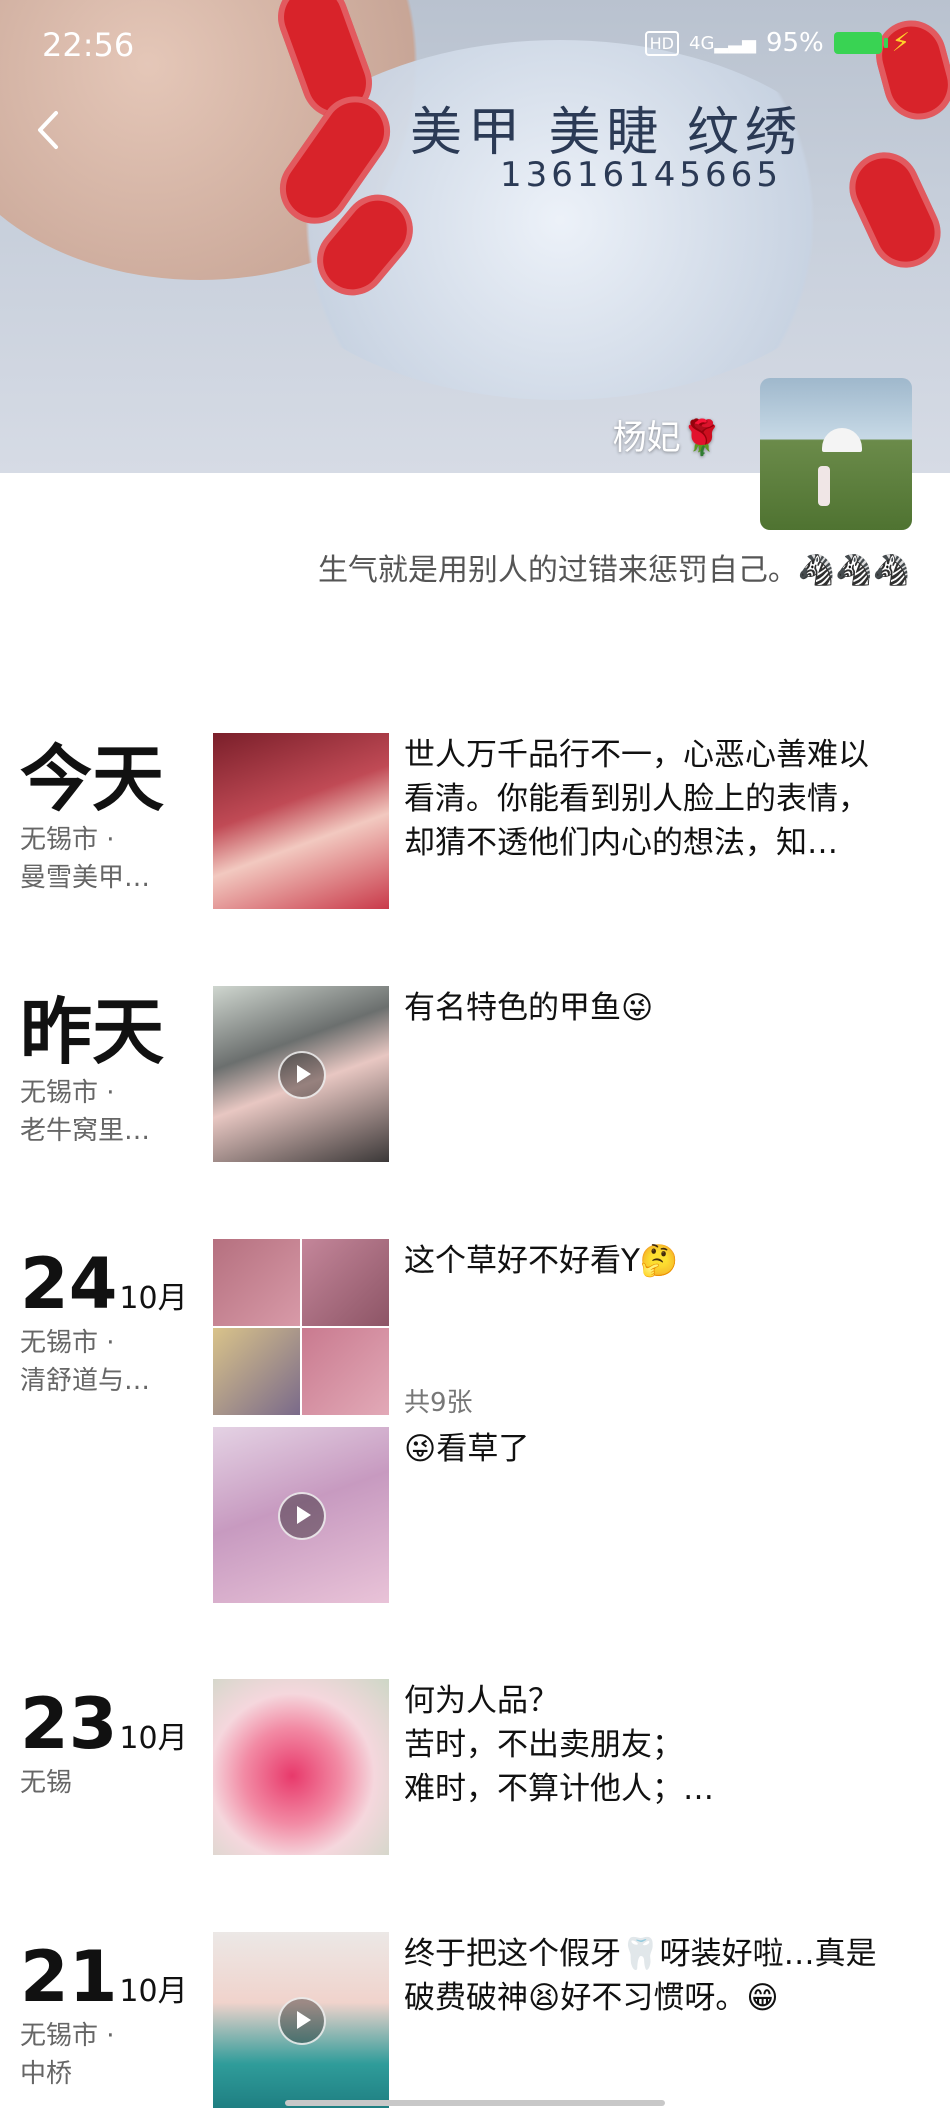 Image resolution: width=950 pixels, height=2111 pixels. I want to click on profile-signature: 生气就是用别人的过错来惩罚自己。🦓🦓🦓, so click(613, 570).